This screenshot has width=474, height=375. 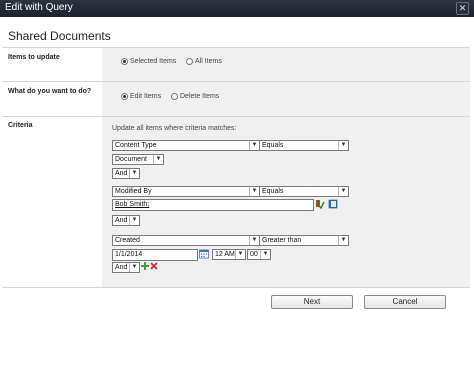 I want to click on action-label: What do you want to do?, so click(x=50, y=91).